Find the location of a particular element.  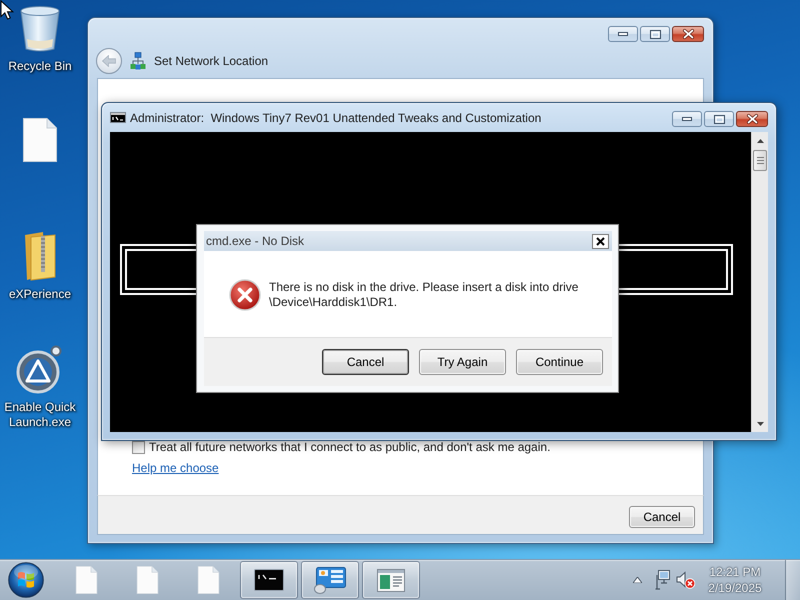

computer-network-icon is located at coordinates (662, 580).